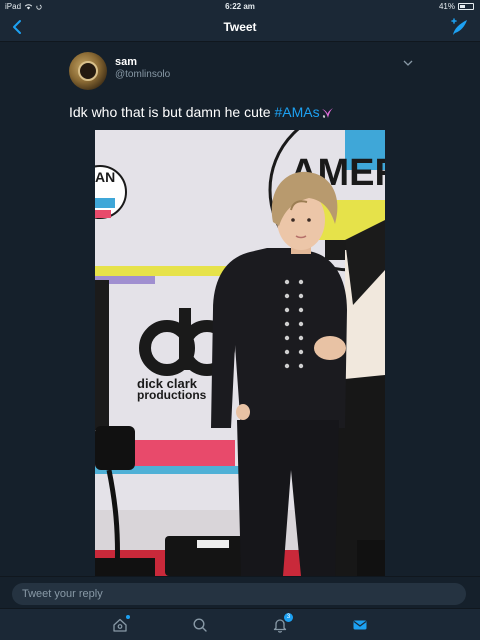  What do you see at coordinates (408, 63) in the screenshot?
I see `chevron-down-icon` at bounding box center [408, 63].